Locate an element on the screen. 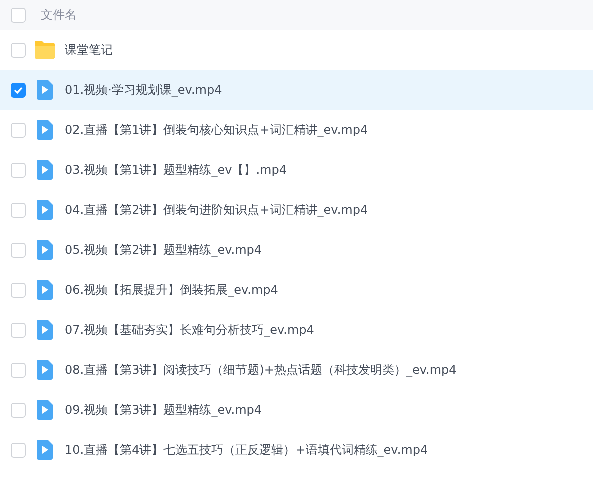 Image resolution: width=593 pixels, height=480 pixels. file-name: 10.直播【第4讲】七选五技巧（正反逻辑）+语填代词精练_ev.mp4 is located at coordinates (246, 450).